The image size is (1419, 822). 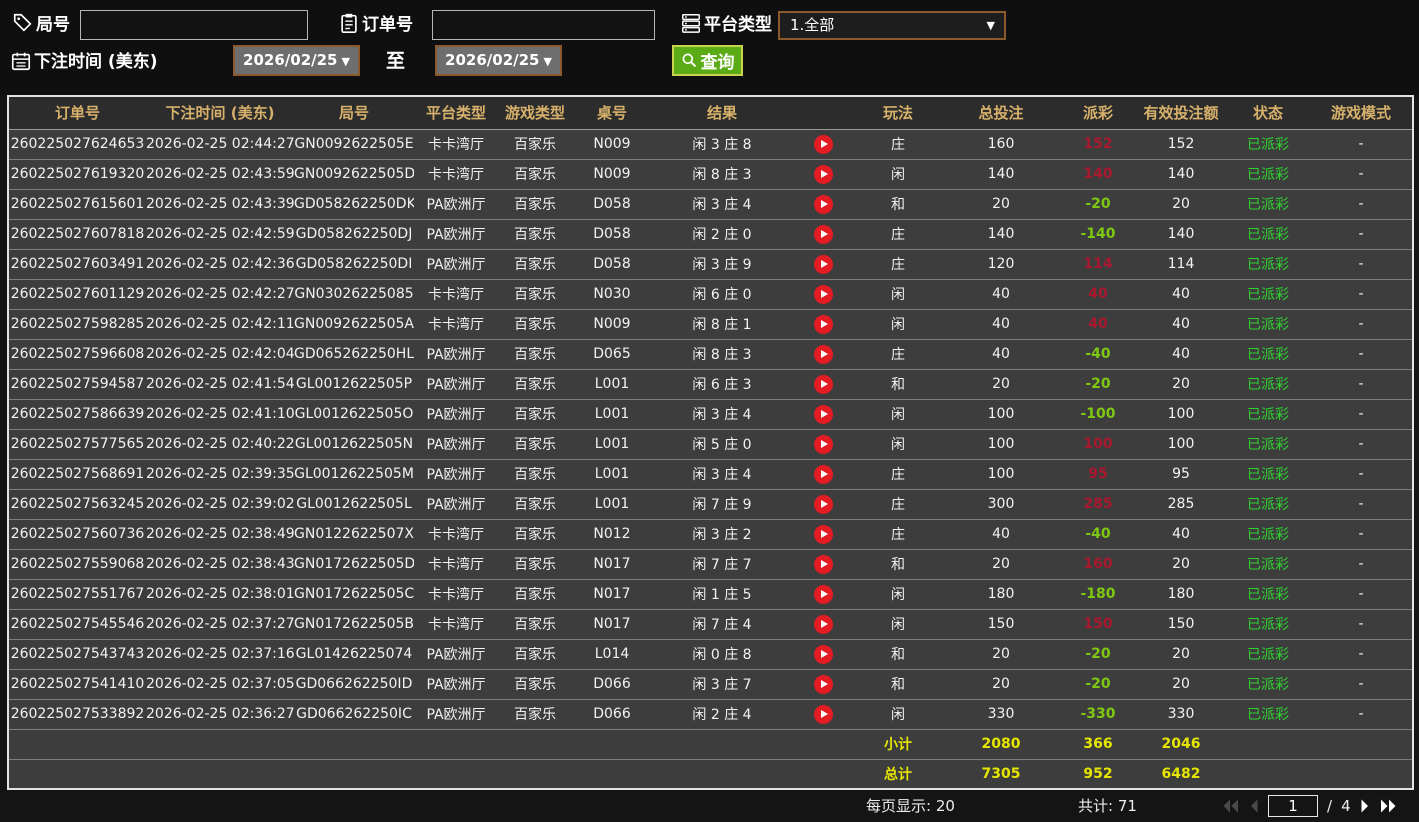 What do you see at coordinates (220, 264) in the screenshot?
I see `cell-bet-time: 2026-02-25 02:42:36` at bounding box center [220, 264].